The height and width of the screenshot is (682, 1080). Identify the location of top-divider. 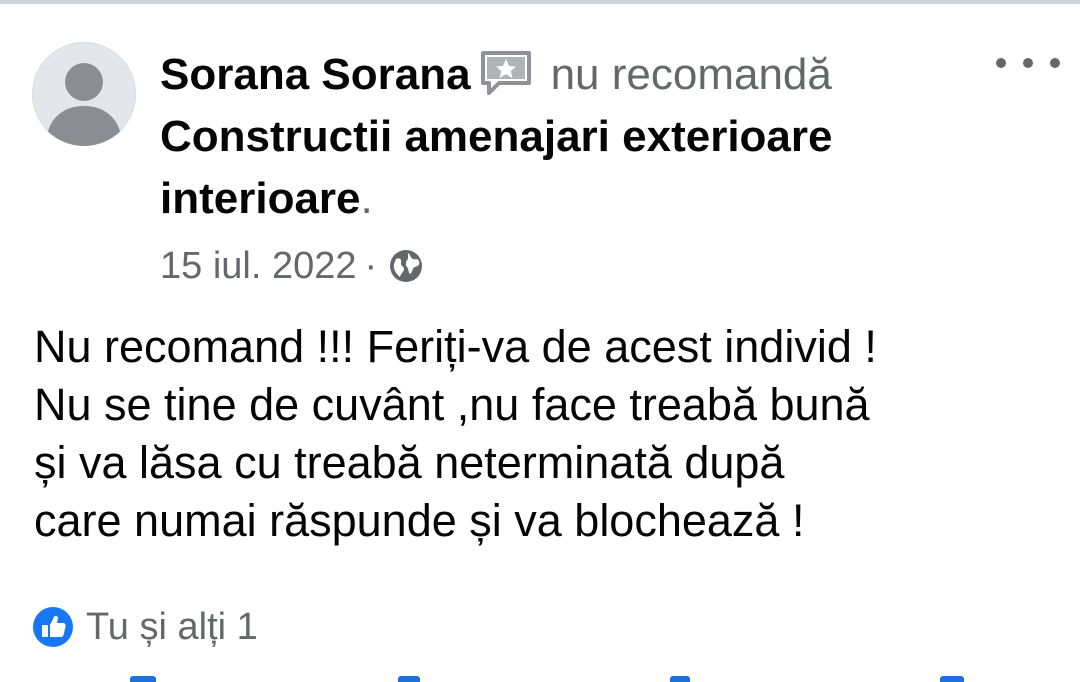
(540, 2).